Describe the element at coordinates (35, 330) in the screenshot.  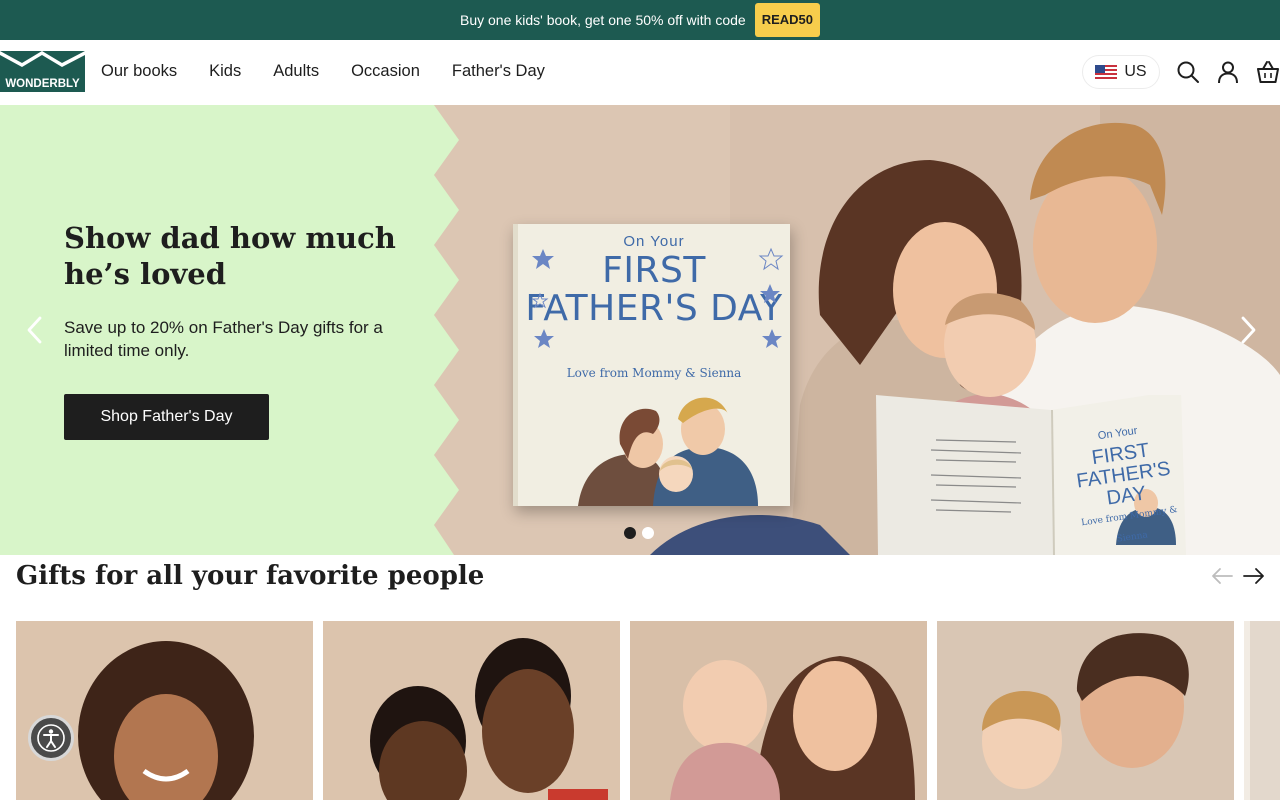
I see `carousel-prev-arrow-icon` at that location.